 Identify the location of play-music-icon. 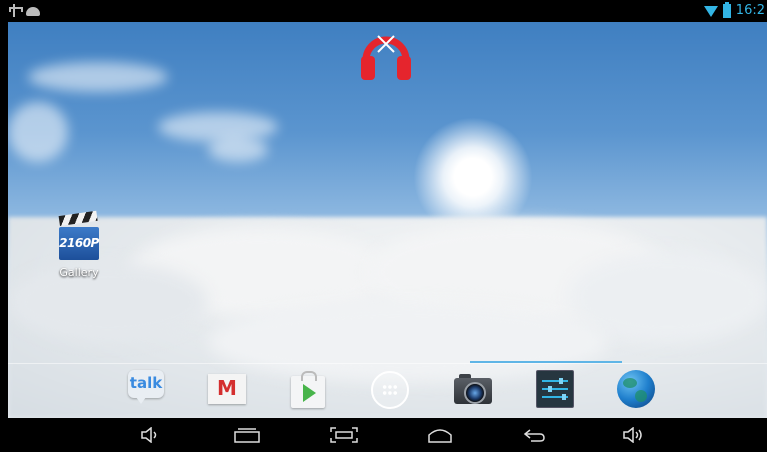
(386, 55).